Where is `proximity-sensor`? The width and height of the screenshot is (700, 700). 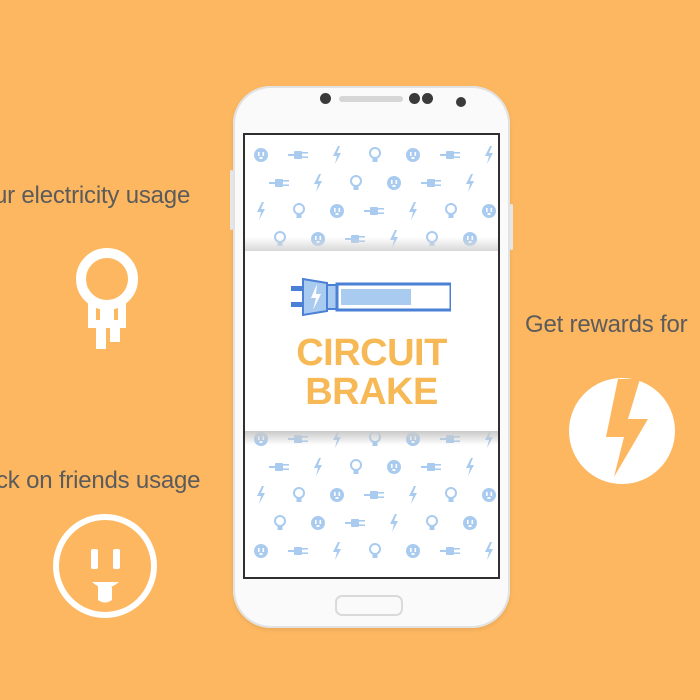
proximity-sensor is located at coordinates (325, 98).